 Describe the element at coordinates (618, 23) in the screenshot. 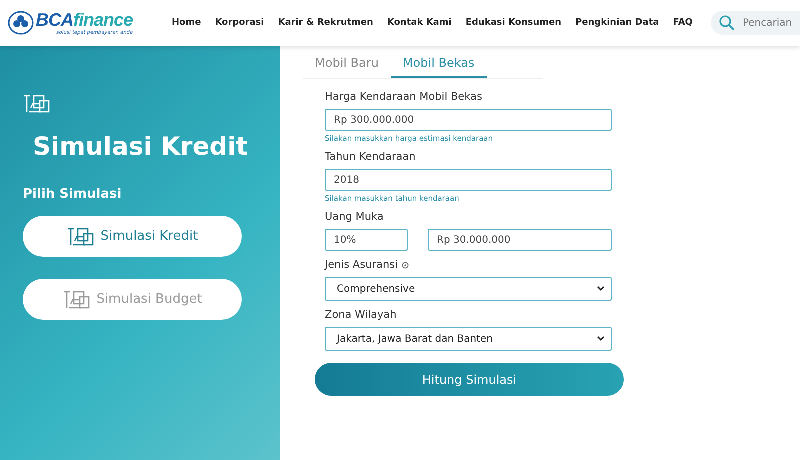

I see `nav-link: Pengkinian Data` at that location.